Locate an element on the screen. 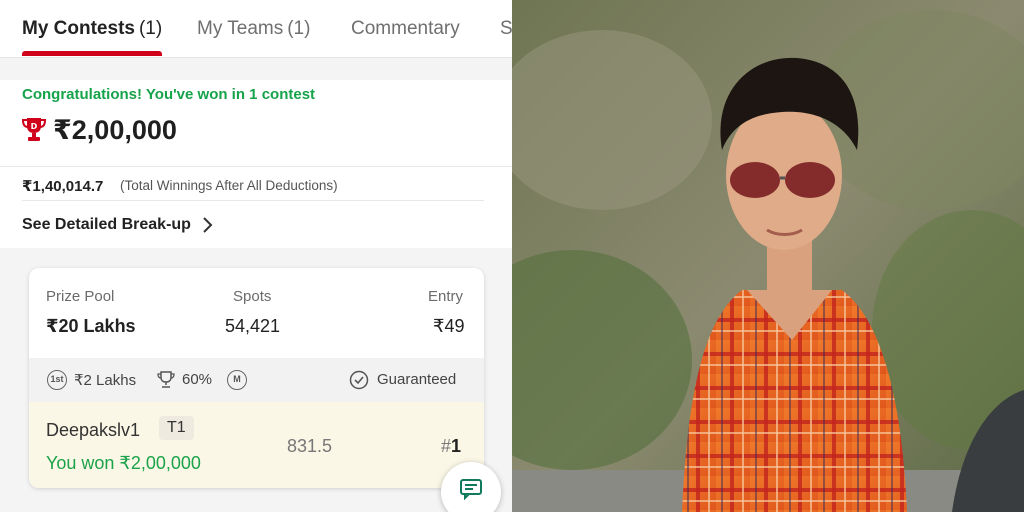  username: Deepakslv1 is located at coordinates (93, 430).